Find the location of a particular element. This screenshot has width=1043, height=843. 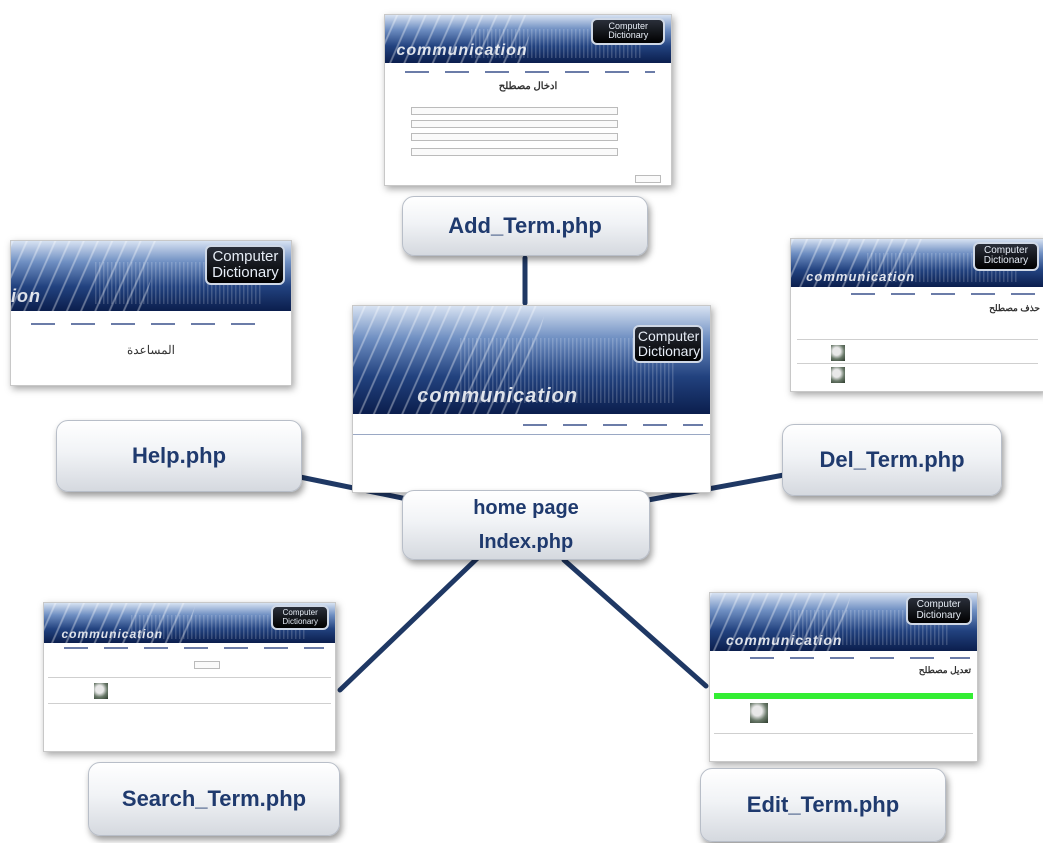

node-edit-term: Edit_Term.php is located at coordinates (823, 805).